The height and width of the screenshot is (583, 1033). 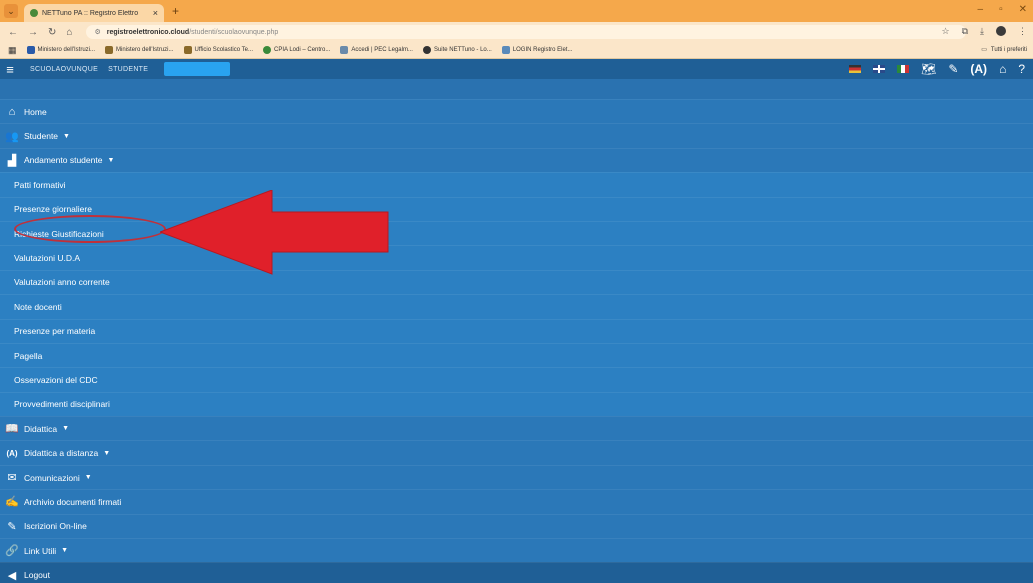 I want to click on new-tab-button: +, so click(x=175, y=11).